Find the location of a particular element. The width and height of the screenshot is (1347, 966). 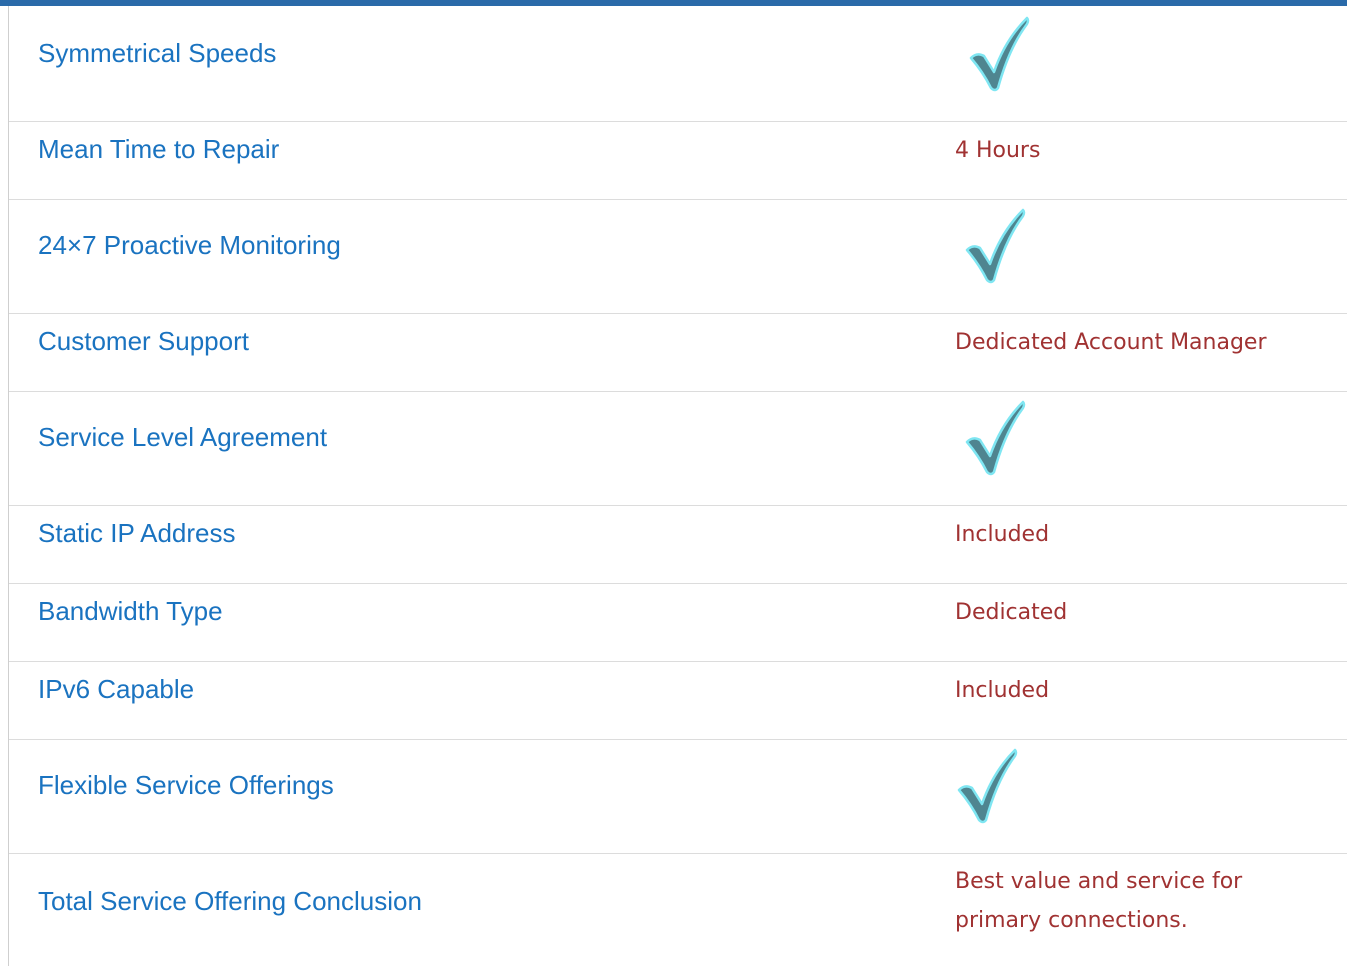

table-row: Symmetrical Speeds is located at coordinates (678, 64).